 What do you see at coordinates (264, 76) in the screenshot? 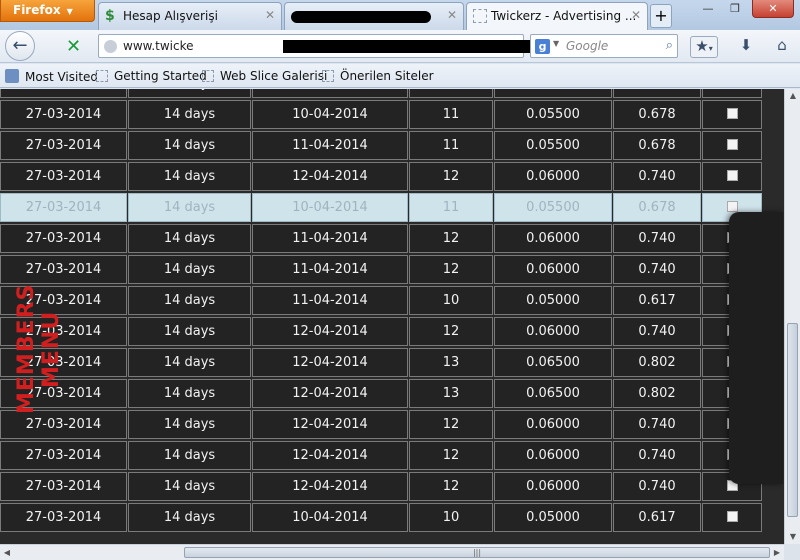
I see `bookmark-web-slice: Web Slice Galerisi` at bounding box center [264, 76].